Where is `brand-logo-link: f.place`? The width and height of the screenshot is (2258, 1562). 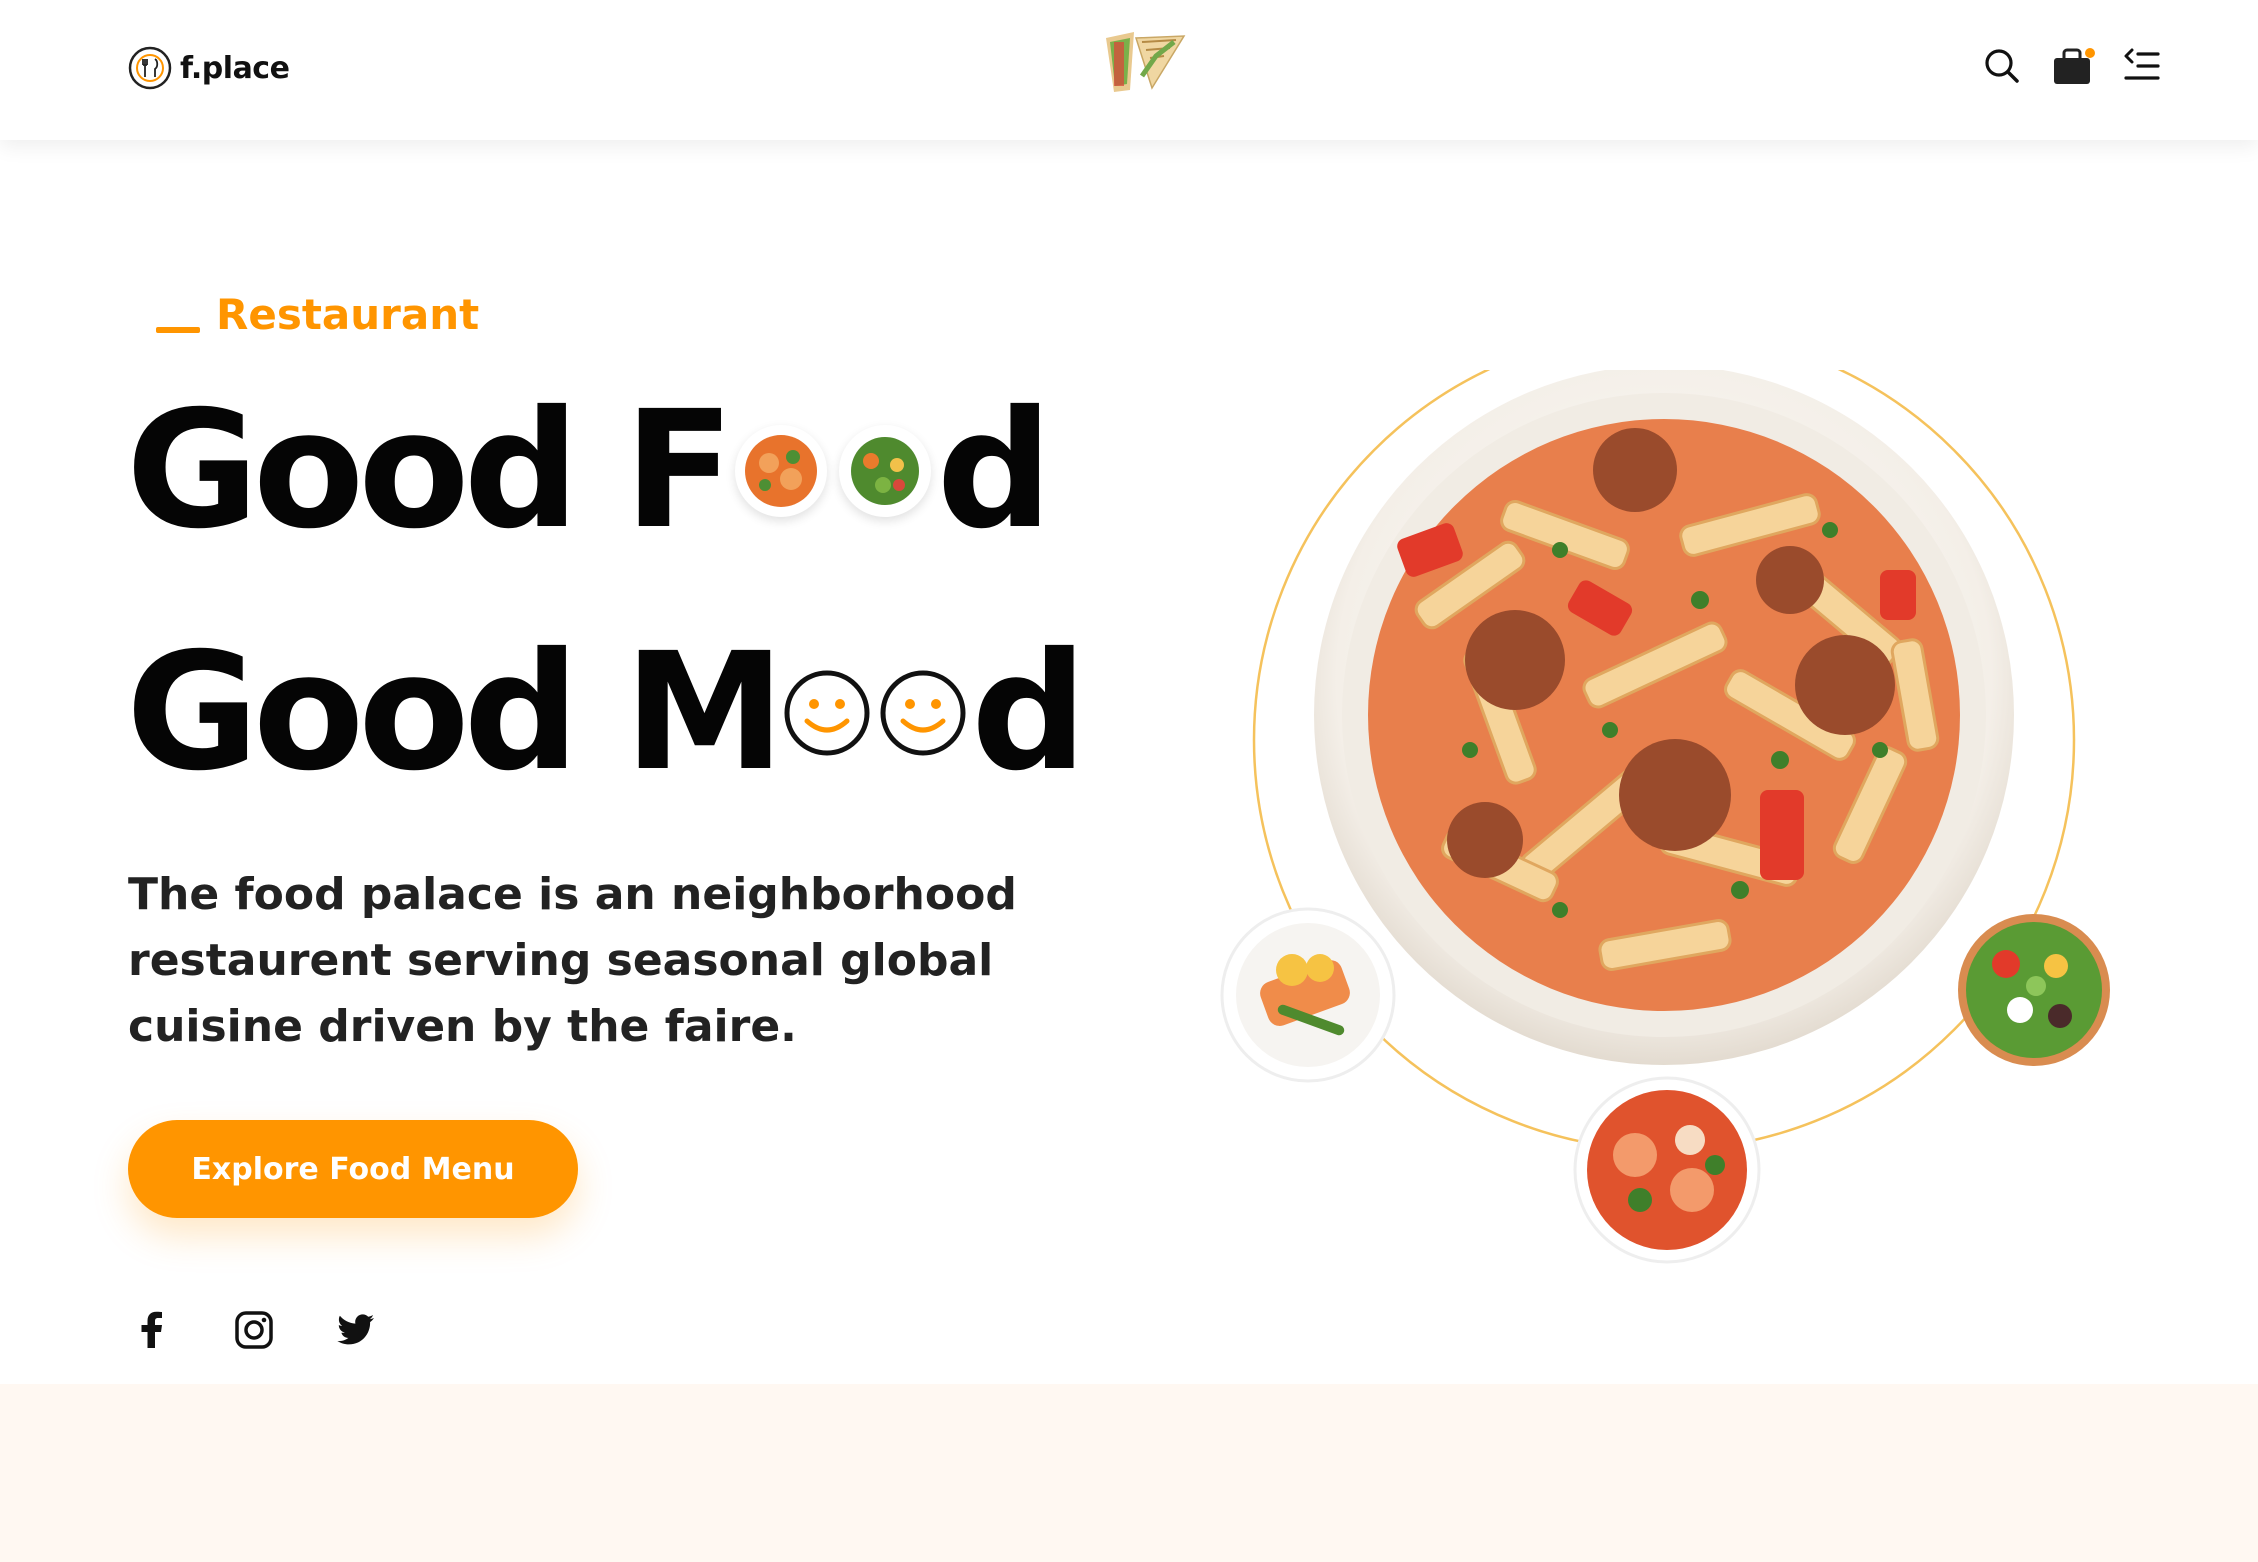
brand-logo-link: f.place is located at coordinates (209, 68).